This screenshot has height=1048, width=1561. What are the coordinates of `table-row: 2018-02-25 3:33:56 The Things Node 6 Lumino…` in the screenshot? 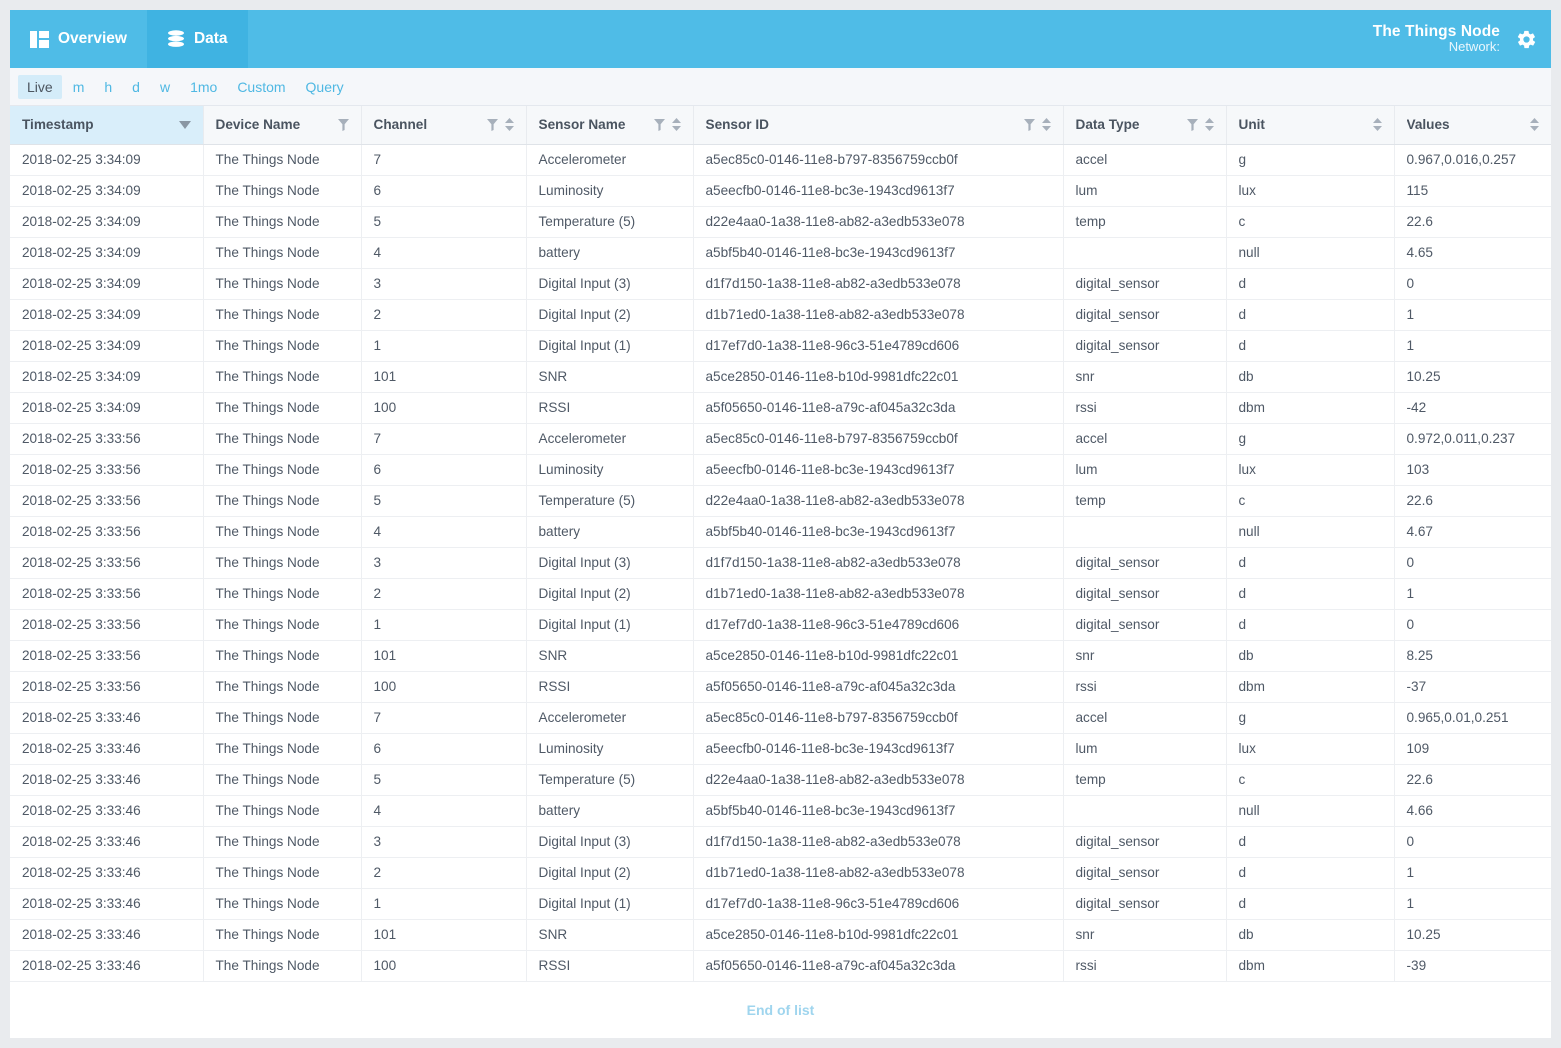 It's located at (780, 470).